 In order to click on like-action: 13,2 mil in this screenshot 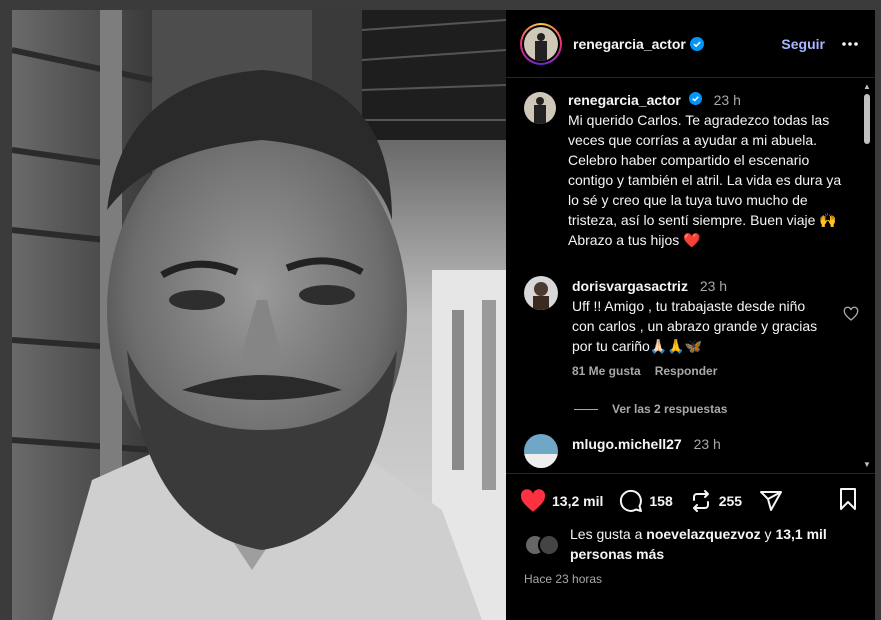, I will do `click(561, 501)`.